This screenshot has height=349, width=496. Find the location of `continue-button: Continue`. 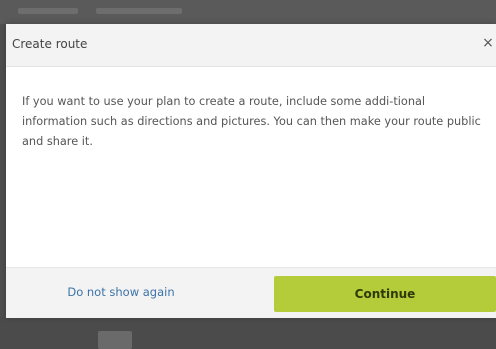

continue-button: Continue is located at coordinates (385, 294).